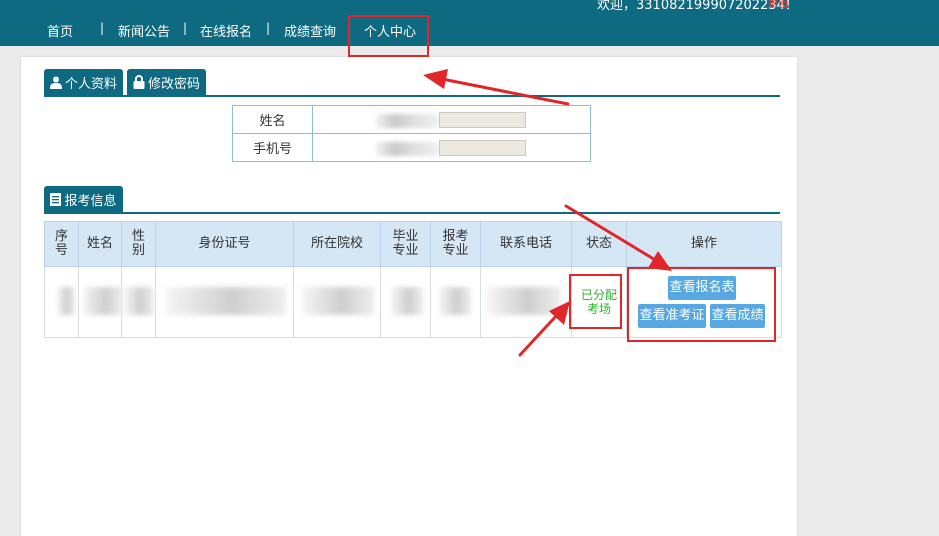  What do you see at coordinates (469, 7) in the screenshot?
I see `top-strip: 欢迎，331082199907202234！ 退出` at bounding box center [469, 7].